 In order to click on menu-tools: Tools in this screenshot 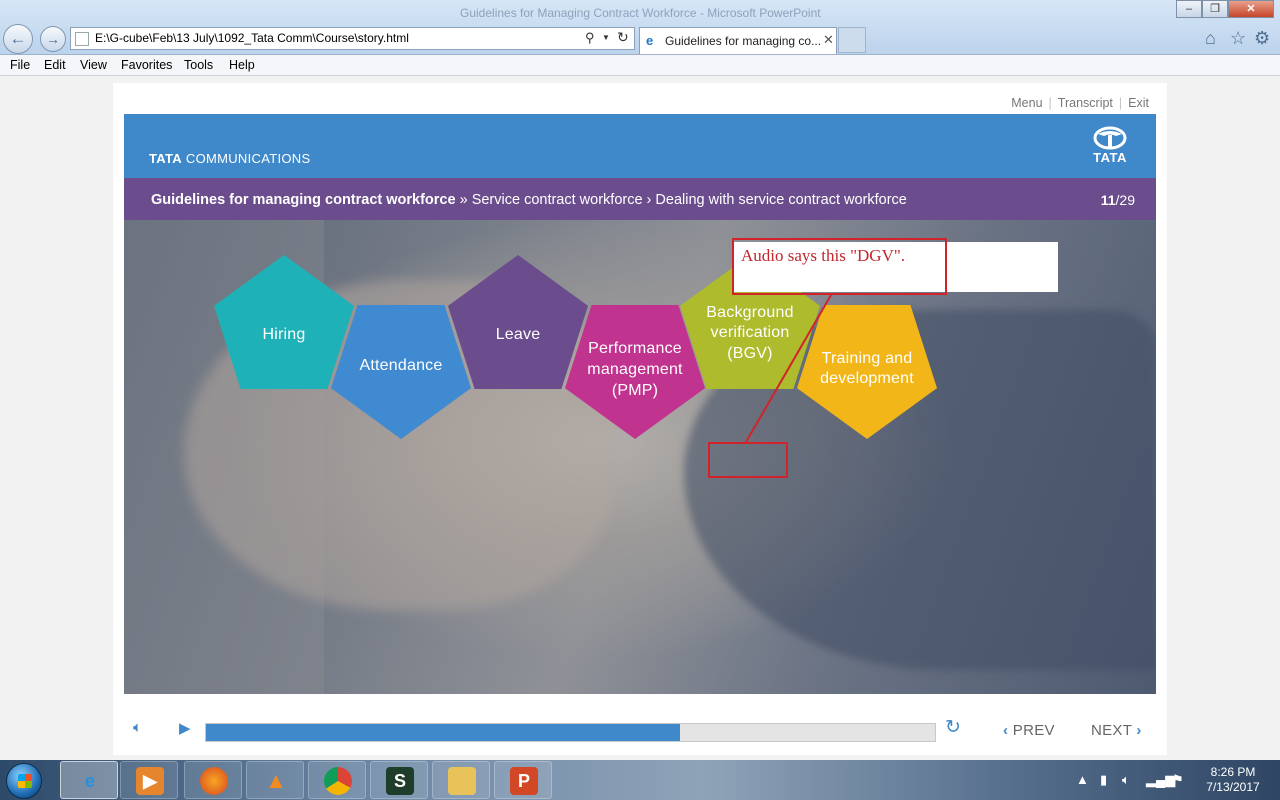, I will do `click(198, 65)`.